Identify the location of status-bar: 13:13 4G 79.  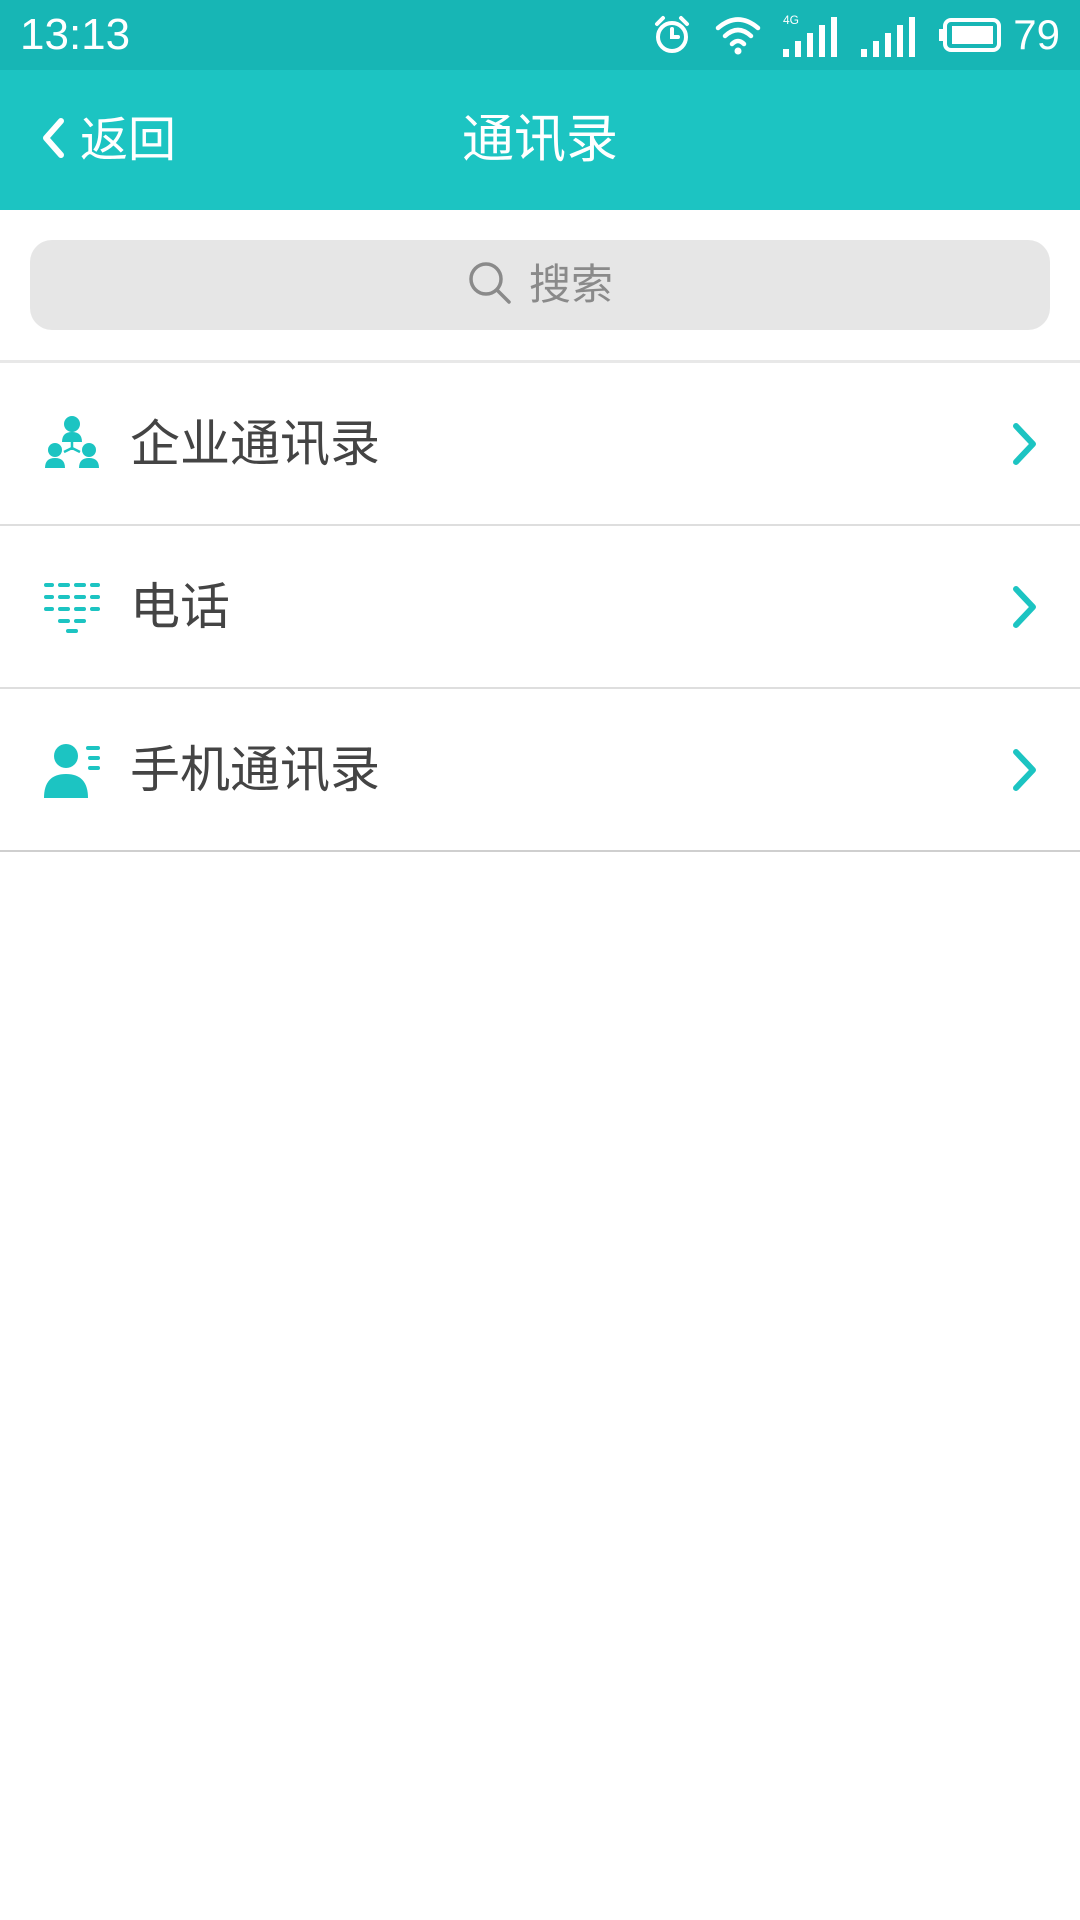
(540, 35).